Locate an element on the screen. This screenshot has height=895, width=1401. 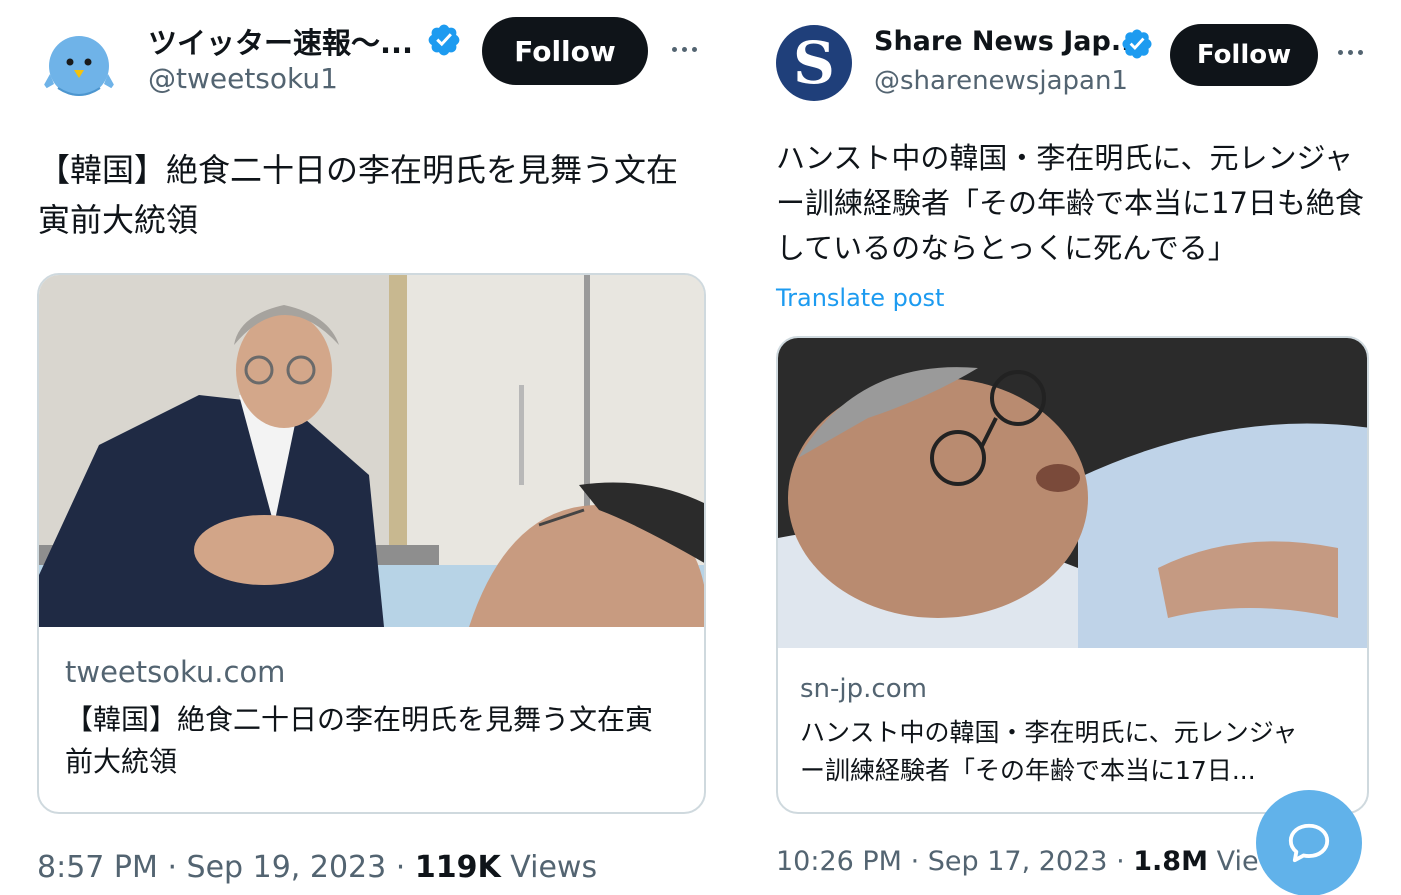
card-image is located at coordinates (1072, 493).